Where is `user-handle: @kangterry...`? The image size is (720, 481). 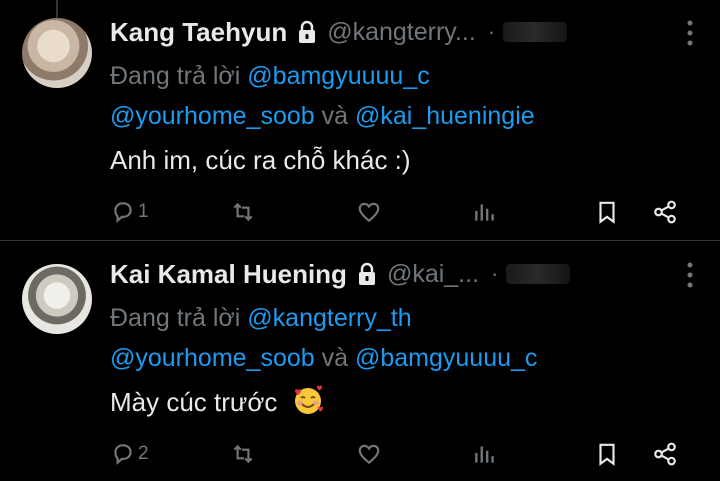 user-handle: @kangterry... is located at coordinates (401, 32).